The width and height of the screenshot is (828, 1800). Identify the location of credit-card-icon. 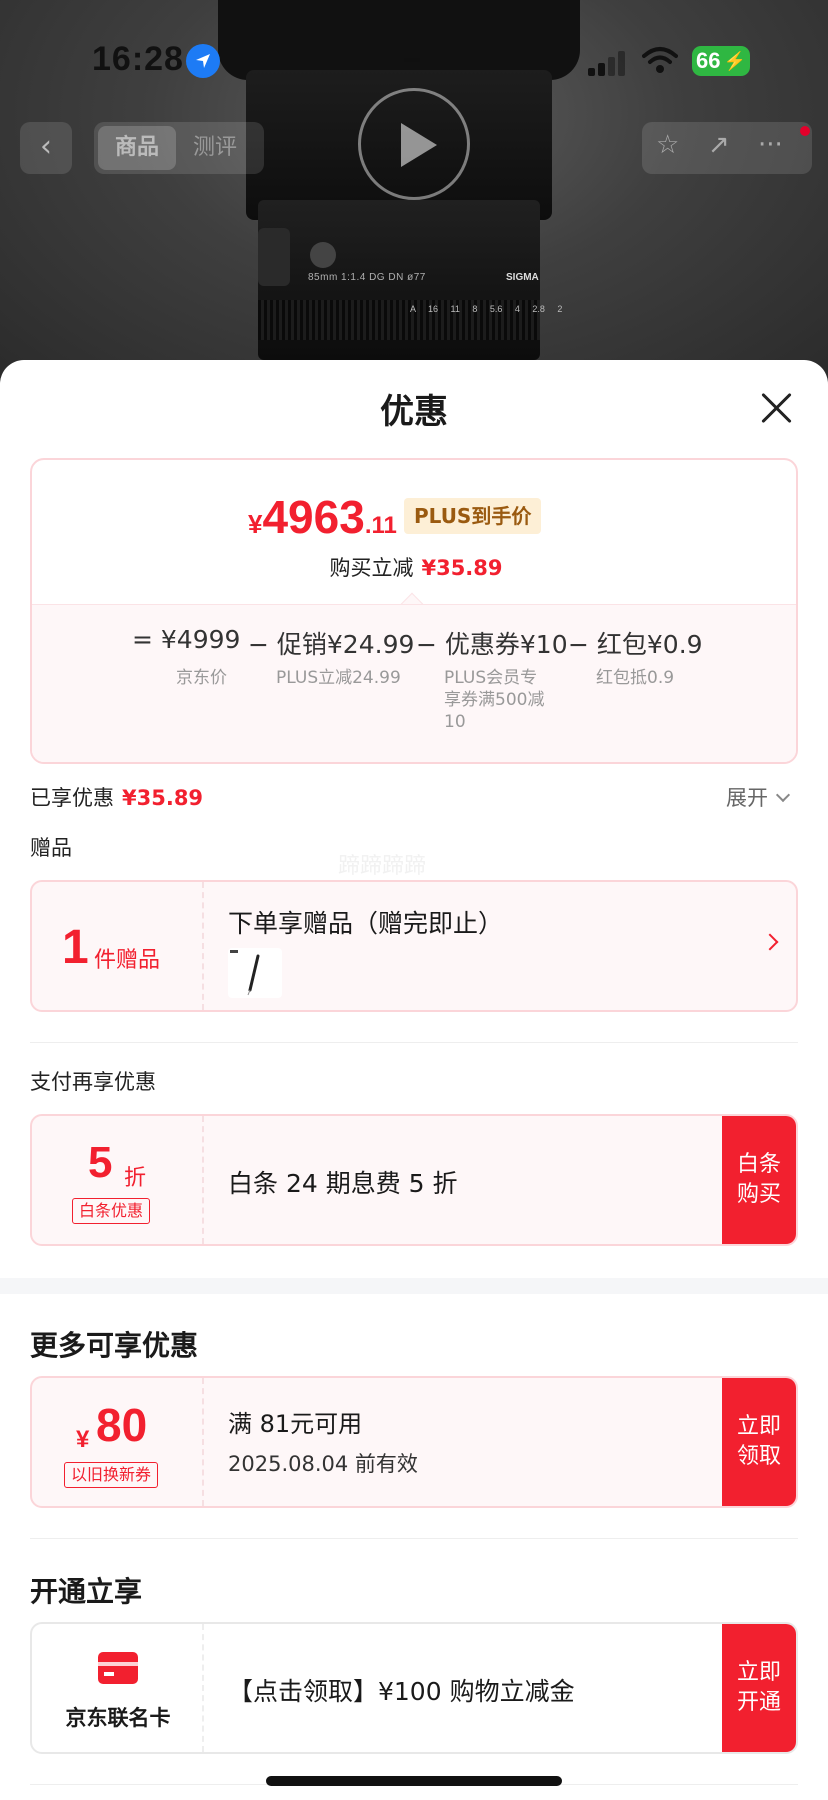
(118, 1668).